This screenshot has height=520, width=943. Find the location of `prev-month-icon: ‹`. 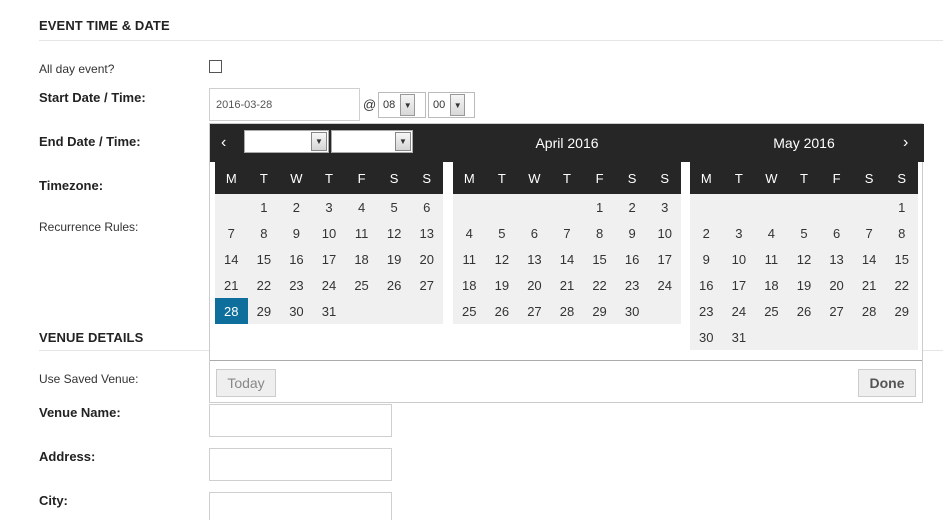

prev-month-icon: ‹ is located at coordinates (223, 143).